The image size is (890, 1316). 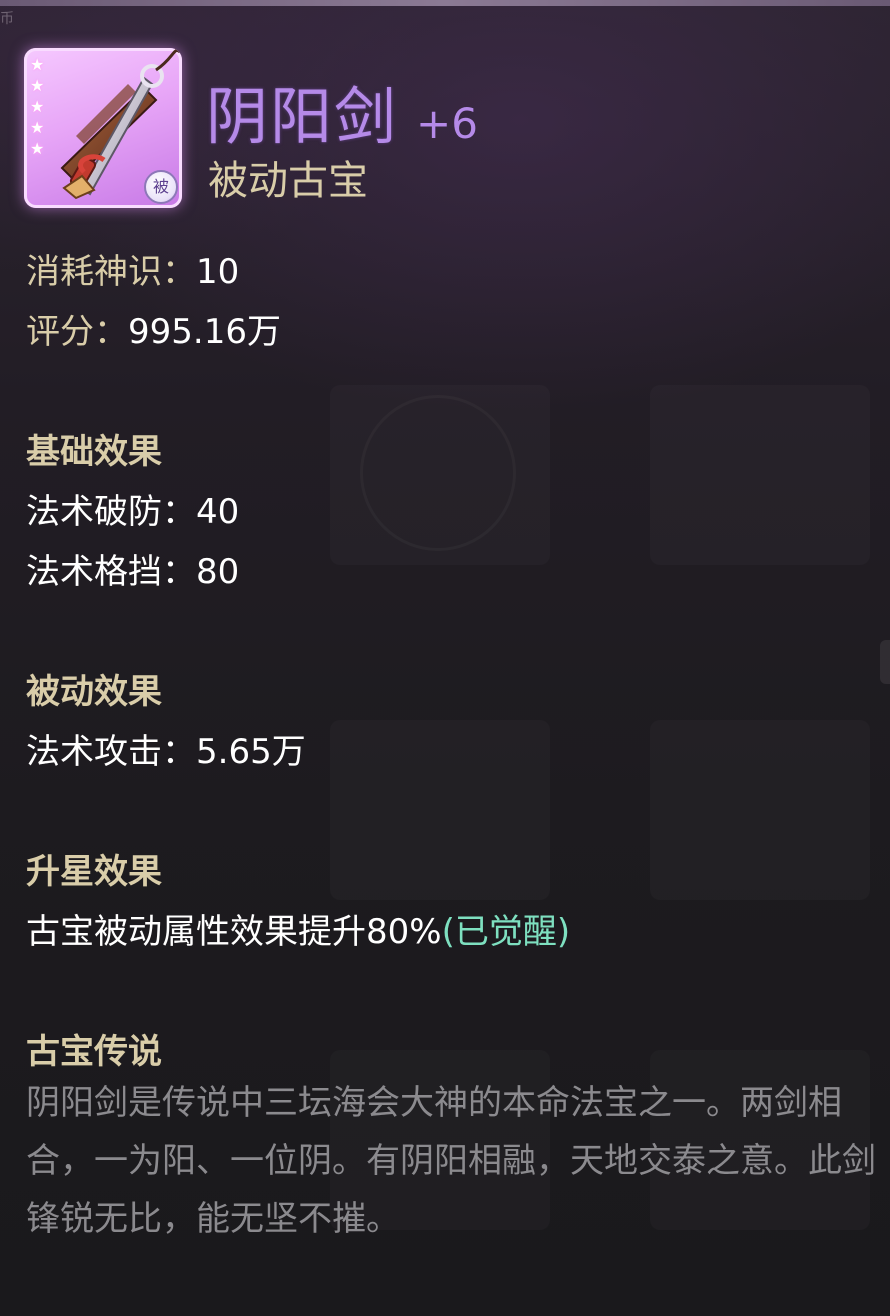 What do you see at coordinates (506, 932) in the screenshot?
I see `awakened-status: (已觉醒)` at bounding box center [506, 932].